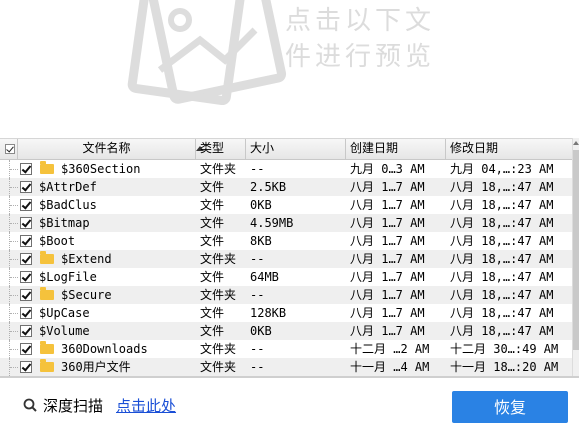  I want to click on file-size: 2.5KB, so click(268, 187).